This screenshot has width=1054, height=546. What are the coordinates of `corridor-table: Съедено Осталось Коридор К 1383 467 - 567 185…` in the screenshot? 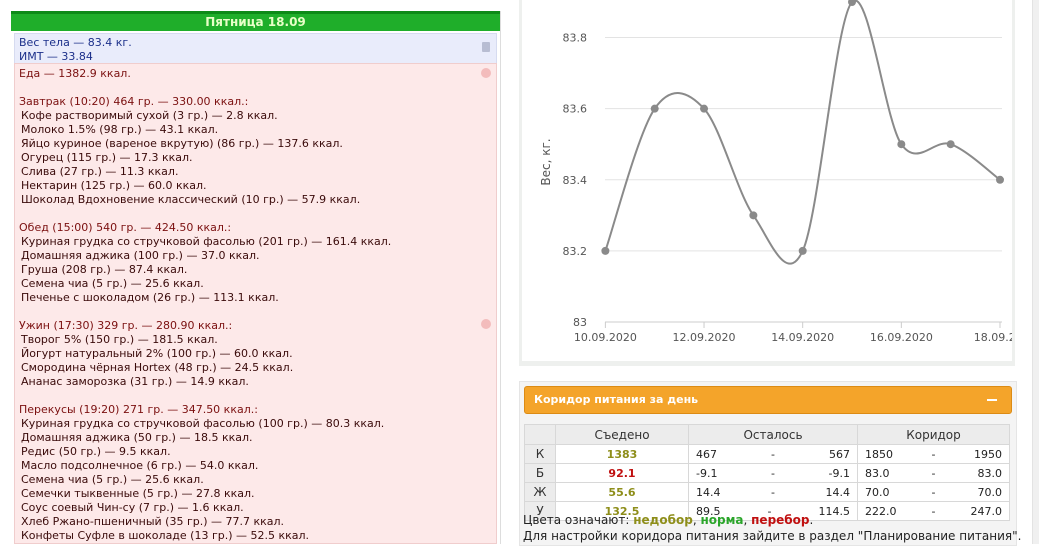 It's located at (767, 472).